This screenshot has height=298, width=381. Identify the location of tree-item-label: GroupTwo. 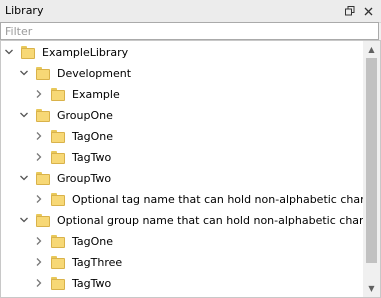
(84, 178).